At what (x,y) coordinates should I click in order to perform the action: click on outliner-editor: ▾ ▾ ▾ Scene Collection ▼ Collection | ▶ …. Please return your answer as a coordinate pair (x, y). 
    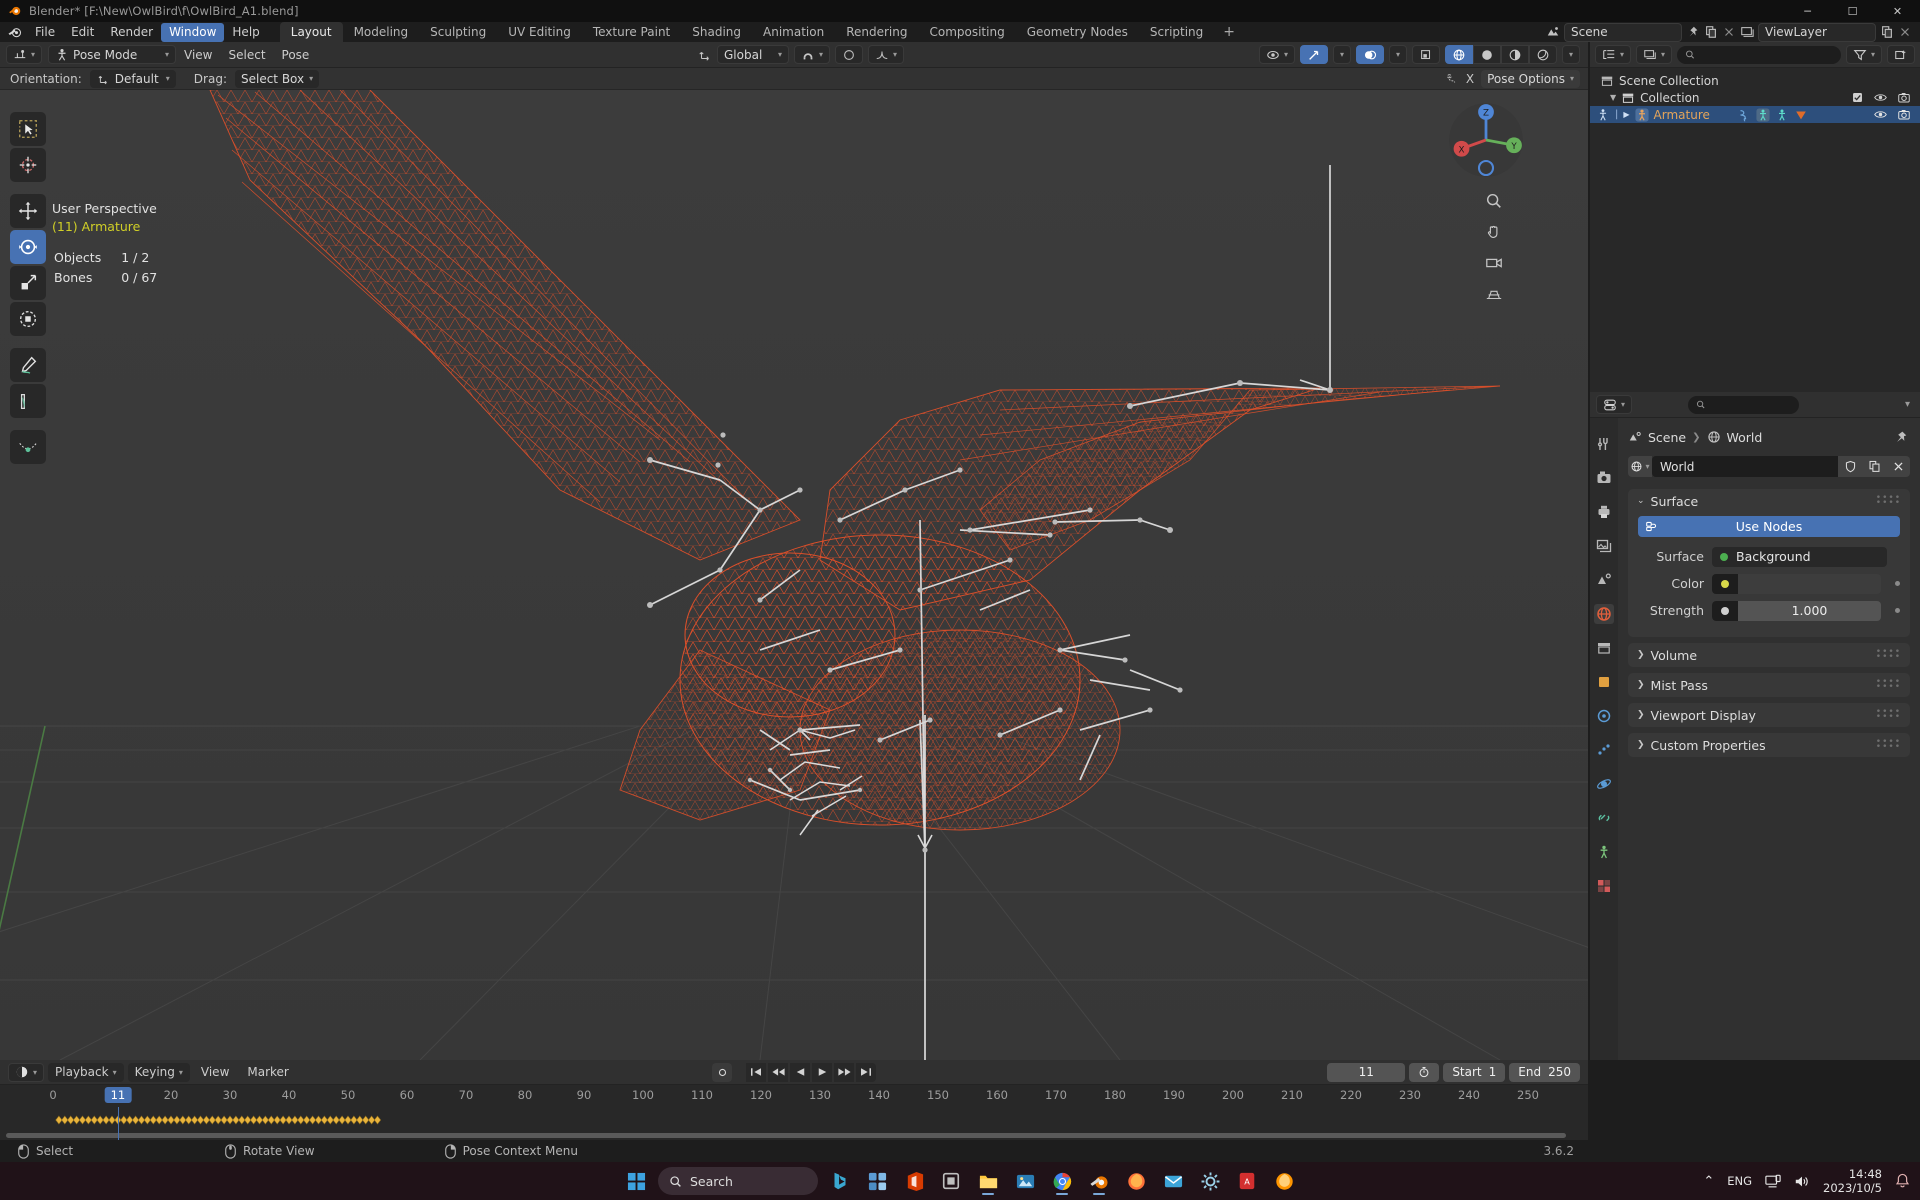
    Looking at the image, I should click on (1755, 217).